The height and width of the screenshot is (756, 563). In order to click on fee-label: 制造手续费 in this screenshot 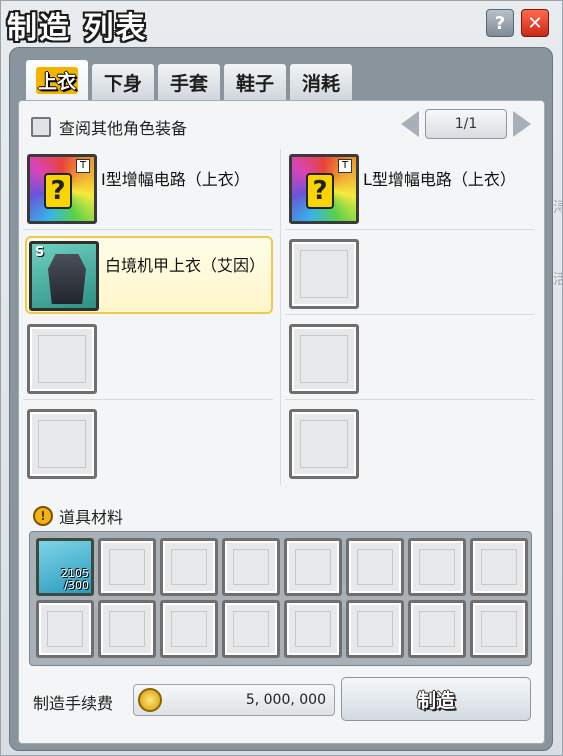, I will do `click(73, 703)`.